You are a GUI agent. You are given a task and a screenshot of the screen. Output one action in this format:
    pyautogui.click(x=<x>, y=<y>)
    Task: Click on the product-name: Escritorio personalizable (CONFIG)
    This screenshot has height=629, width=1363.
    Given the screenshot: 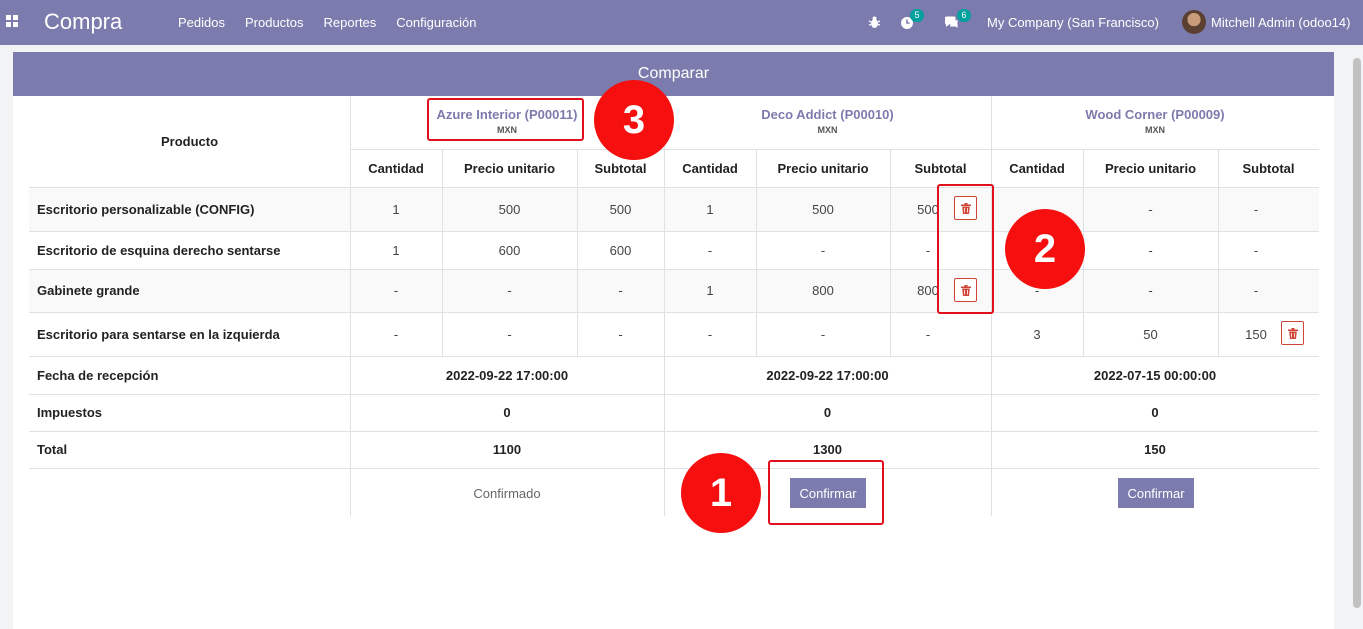 What is the action you would take?
    pyautogui.click(x=146, y=209)
    